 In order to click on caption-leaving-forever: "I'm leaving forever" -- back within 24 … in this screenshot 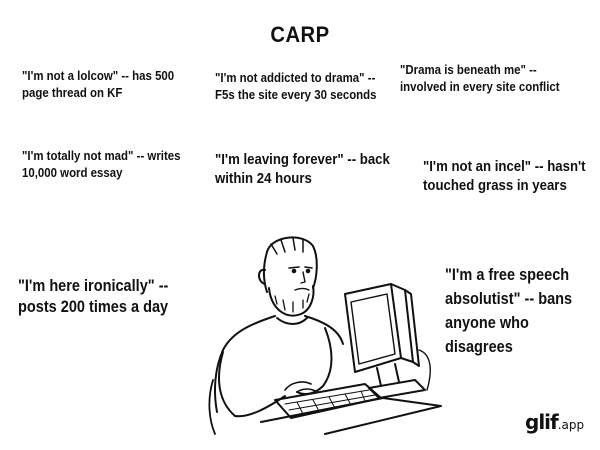, I will do `click(302, 169)`.